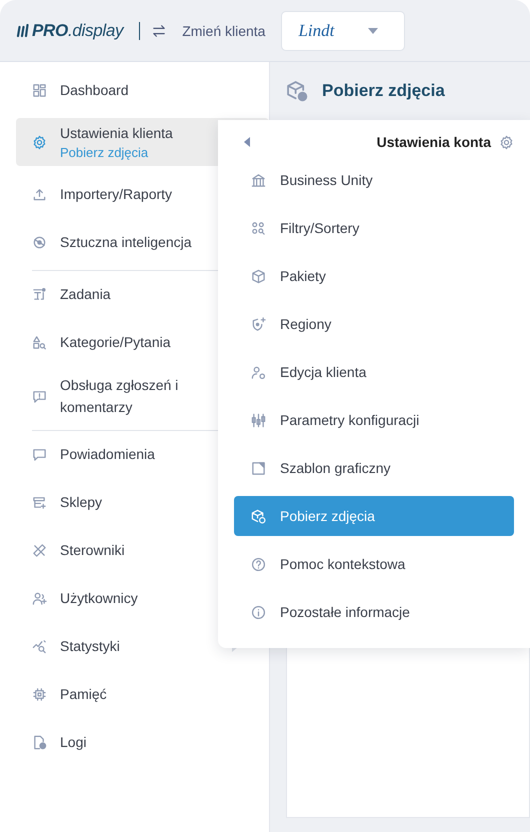  What do you see at coordinates (297, 91) in the screenshot?
I see `cube-download-icon` at bounding box center [297, 91].